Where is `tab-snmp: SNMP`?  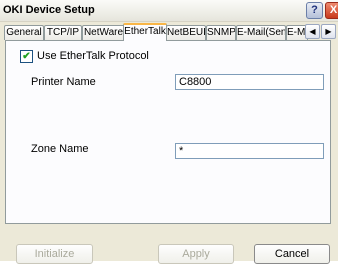 tab-snmp: SNMP is located at coordinates (221, 32).